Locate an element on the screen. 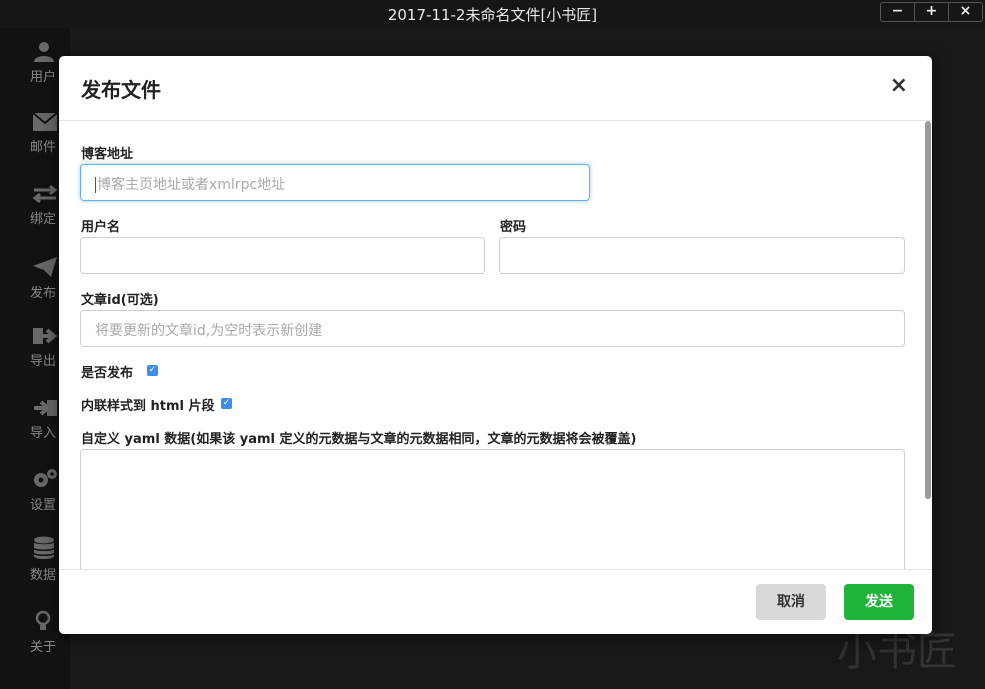 Image resolution: width=985 pixels, height=689 pixels. sidebar-item-label: 导入 is located at coordinates (43, 433).